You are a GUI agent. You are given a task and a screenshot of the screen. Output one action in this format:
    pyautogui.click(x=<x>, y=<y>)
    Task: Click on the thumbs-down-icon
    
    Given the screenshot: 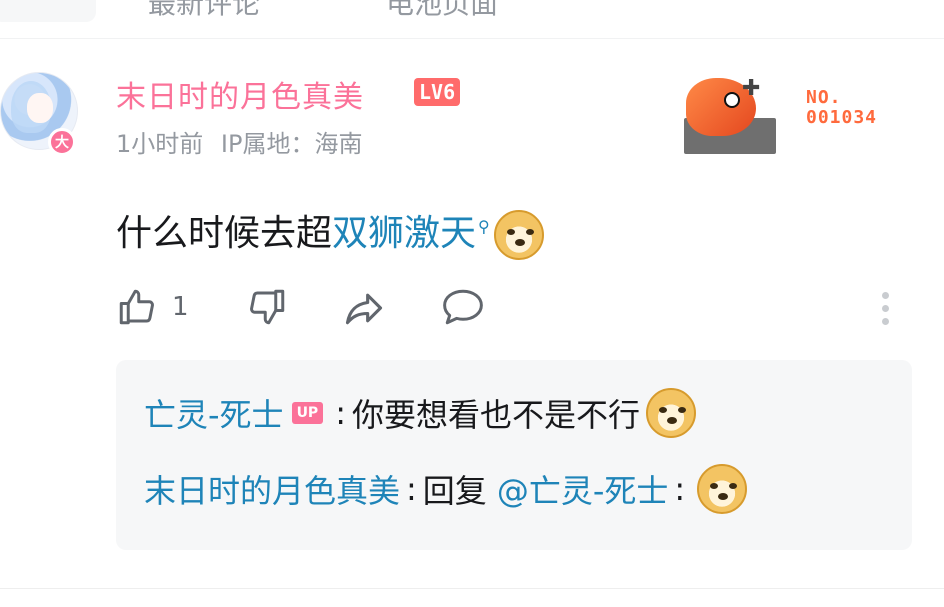 What is the action you would take?
    pyautogui.click(x=267, y=307)
    